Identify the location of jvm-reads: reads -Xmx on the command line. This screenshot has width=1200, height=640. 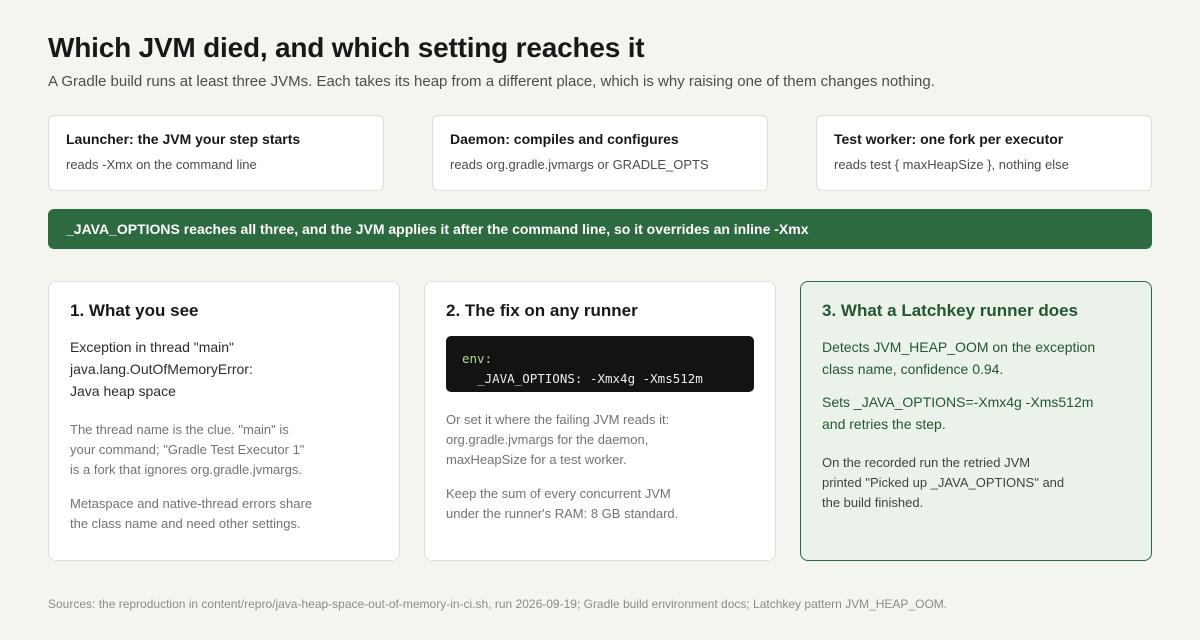
(161, 164).